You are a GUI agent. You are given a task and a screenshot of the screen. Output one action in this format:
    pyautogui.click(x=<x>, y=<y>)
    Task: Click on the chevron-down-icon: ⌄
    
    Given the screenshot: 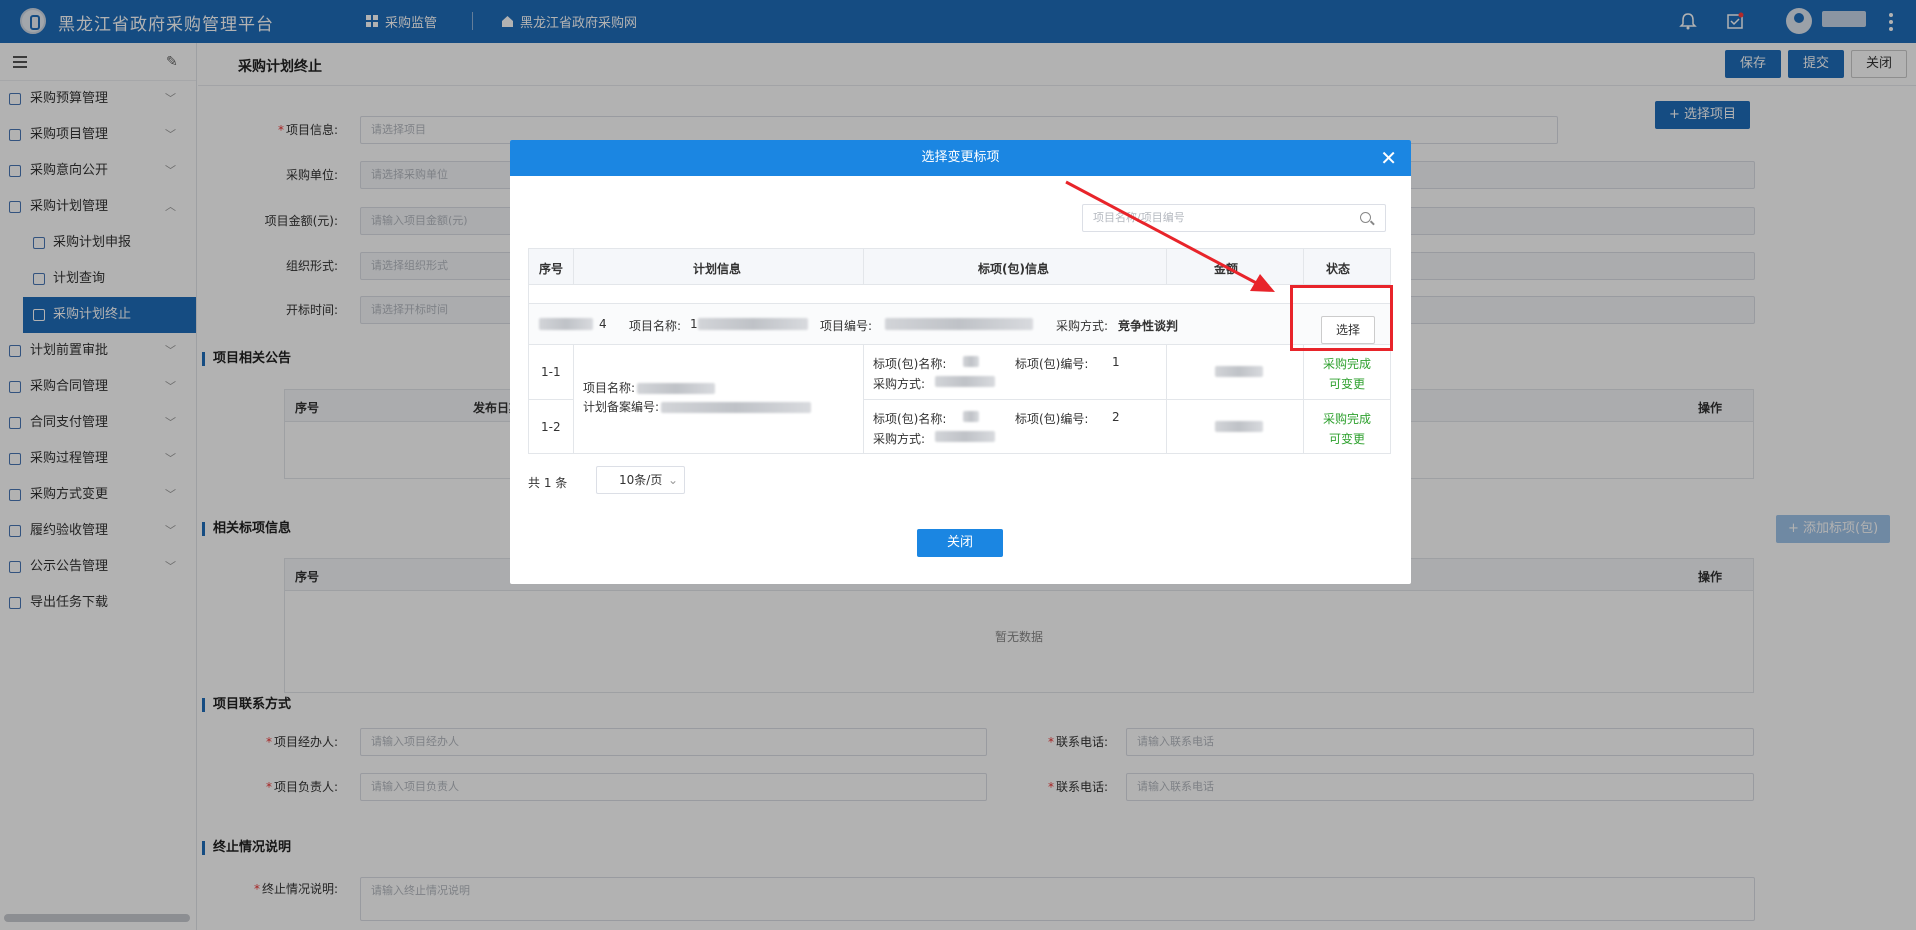 What is the action you would take?
    pyautogui.click(x=672, y=480)
    